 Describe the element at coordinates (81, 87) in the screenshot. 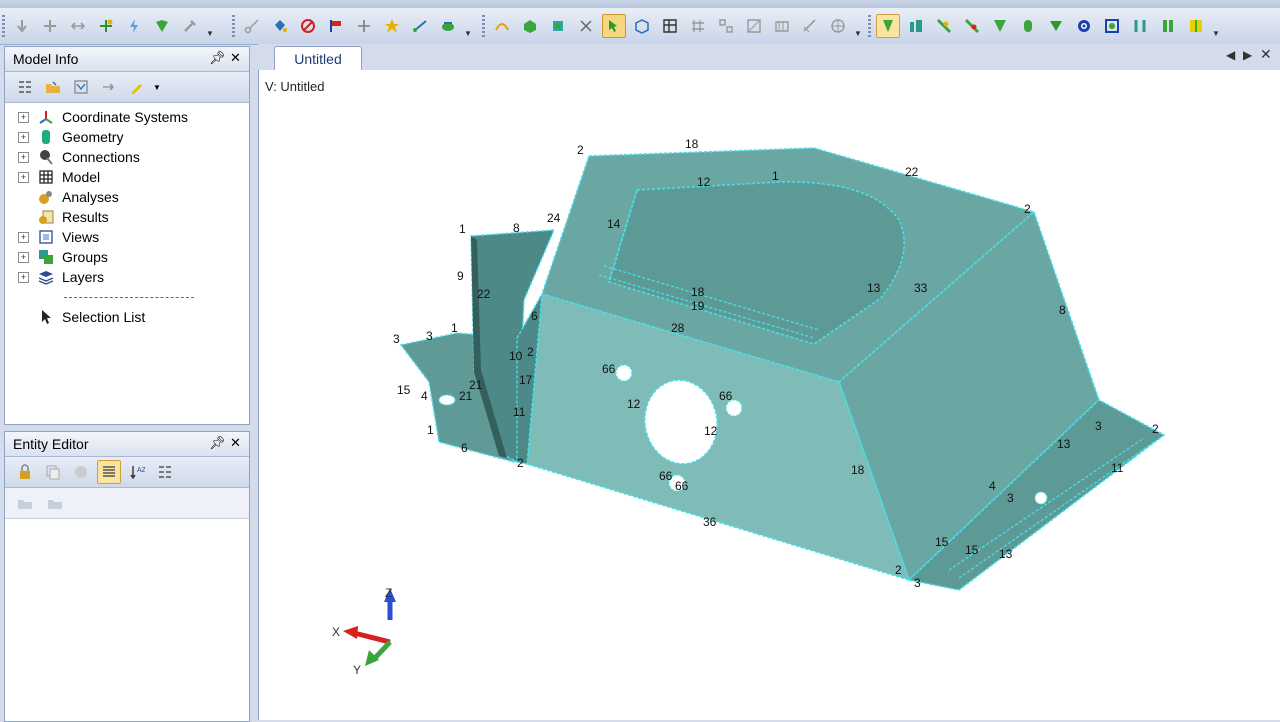

I see `filter-icon` at that location.